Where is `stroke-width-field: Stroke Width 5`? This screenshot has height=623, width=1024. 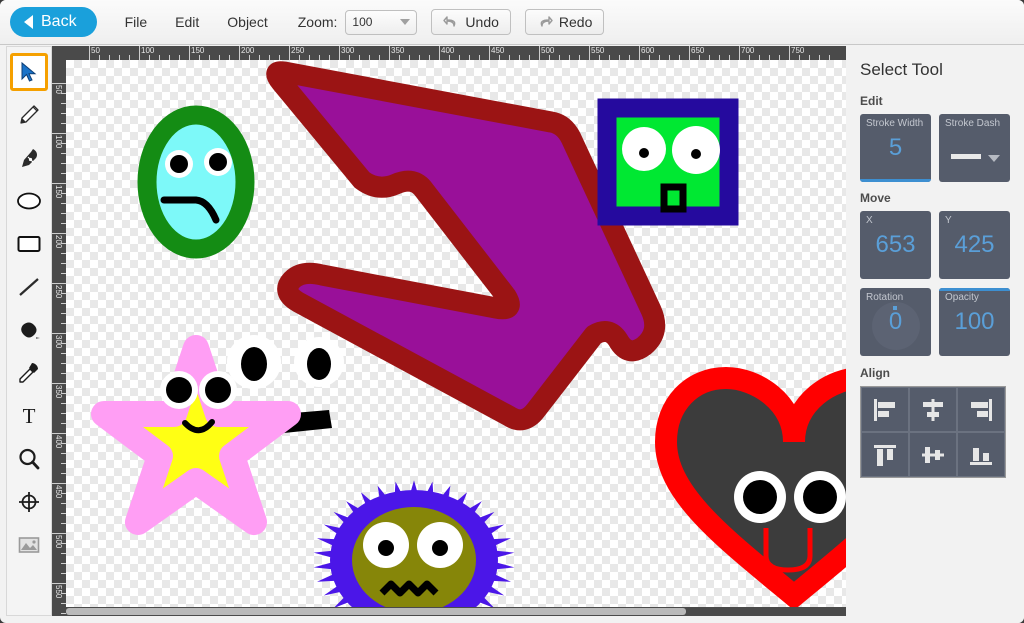
stroke-width-field: Stroke Width 5 is located at coordinates (895, 148).